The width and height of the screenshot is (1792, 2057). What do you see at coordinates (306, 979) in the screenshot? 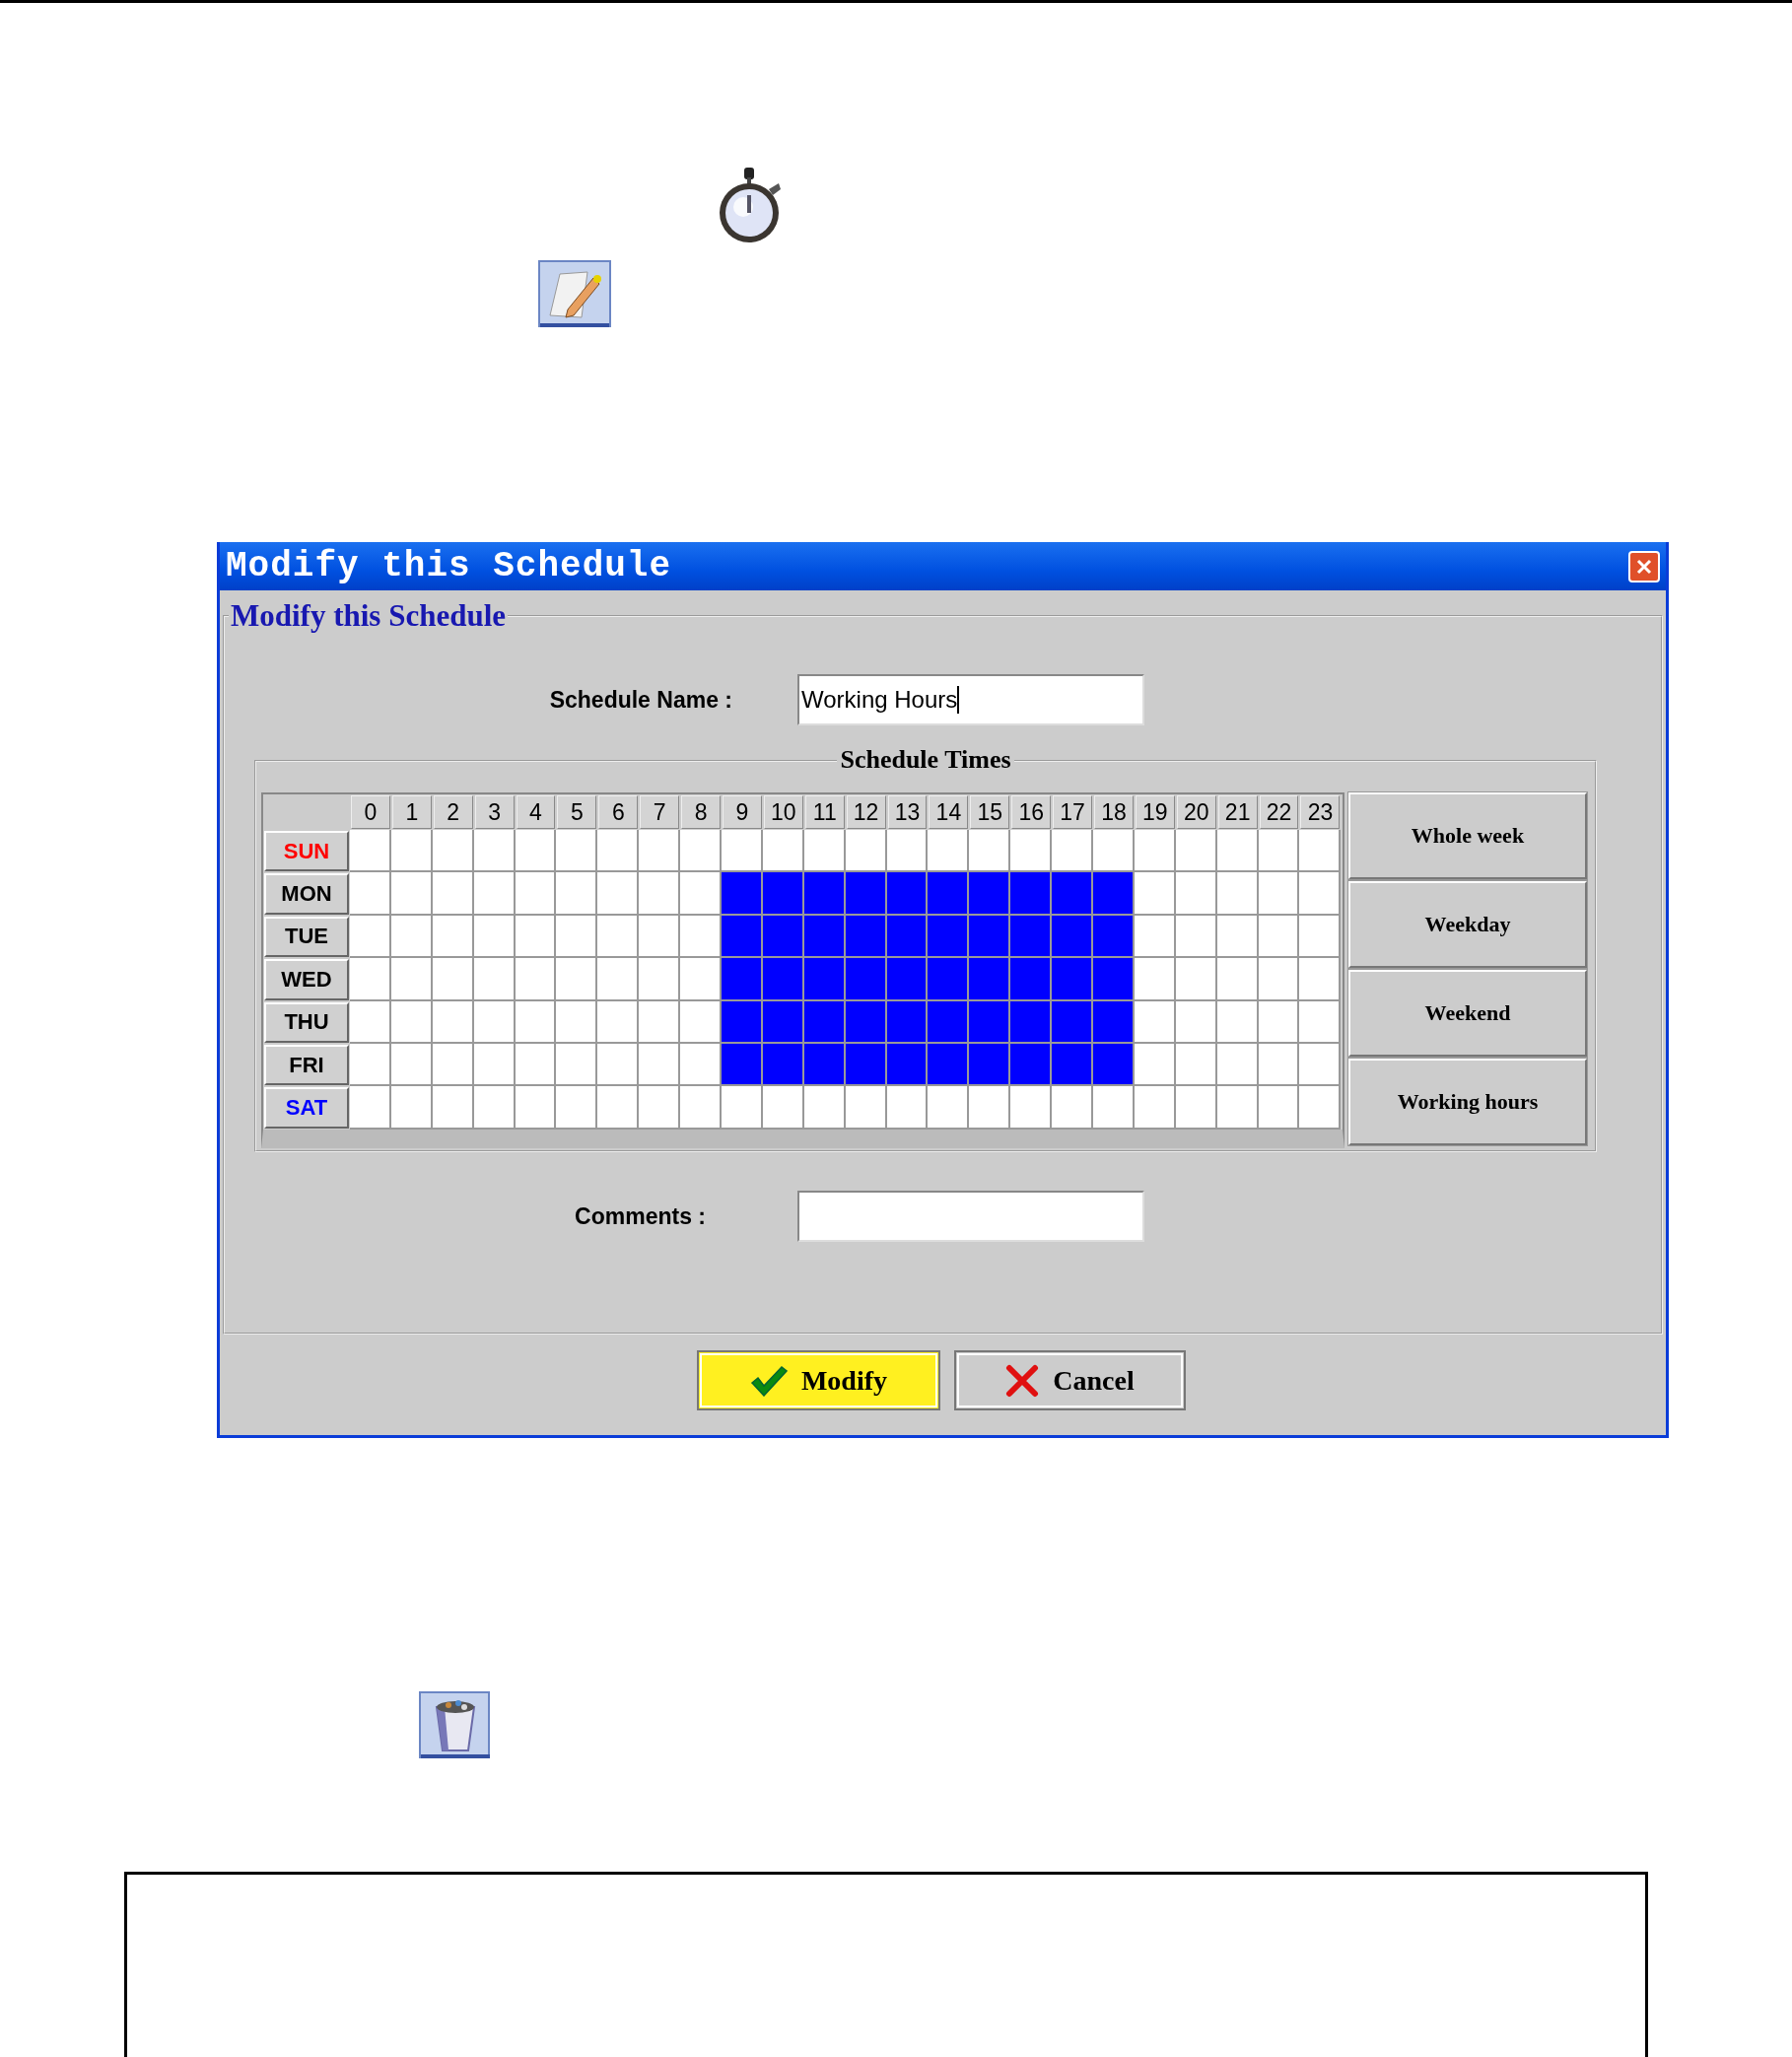
I see `day-button: WED` at bounding box center [306, 979].